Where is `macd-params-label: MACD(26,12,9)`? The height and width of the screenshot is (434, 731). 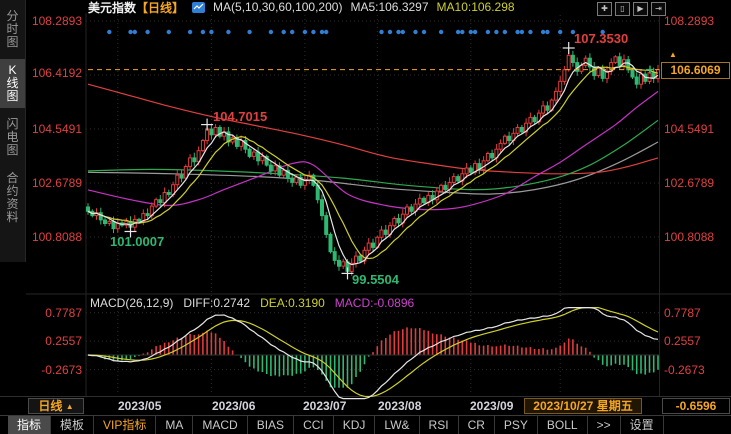
macd-params-label: MACD(26,12,9) is located at coordinates (132, 303).